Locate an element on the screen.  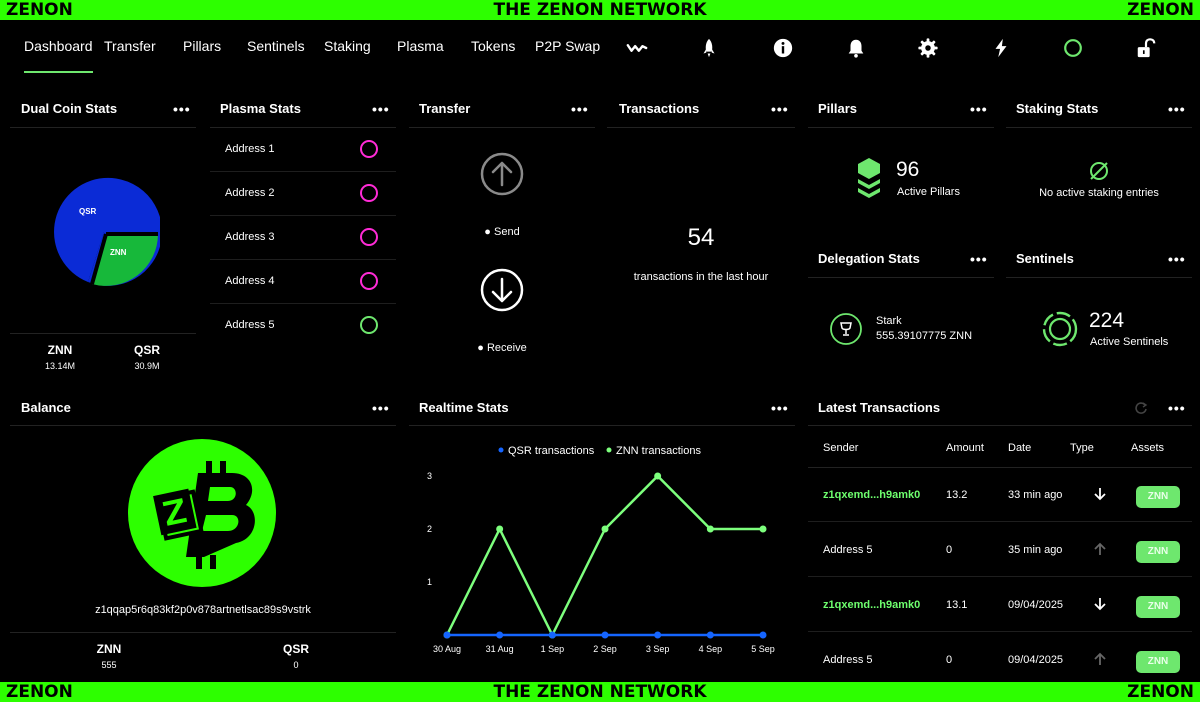
tx-amount: 13.1 is located at coordinates (957, 605).